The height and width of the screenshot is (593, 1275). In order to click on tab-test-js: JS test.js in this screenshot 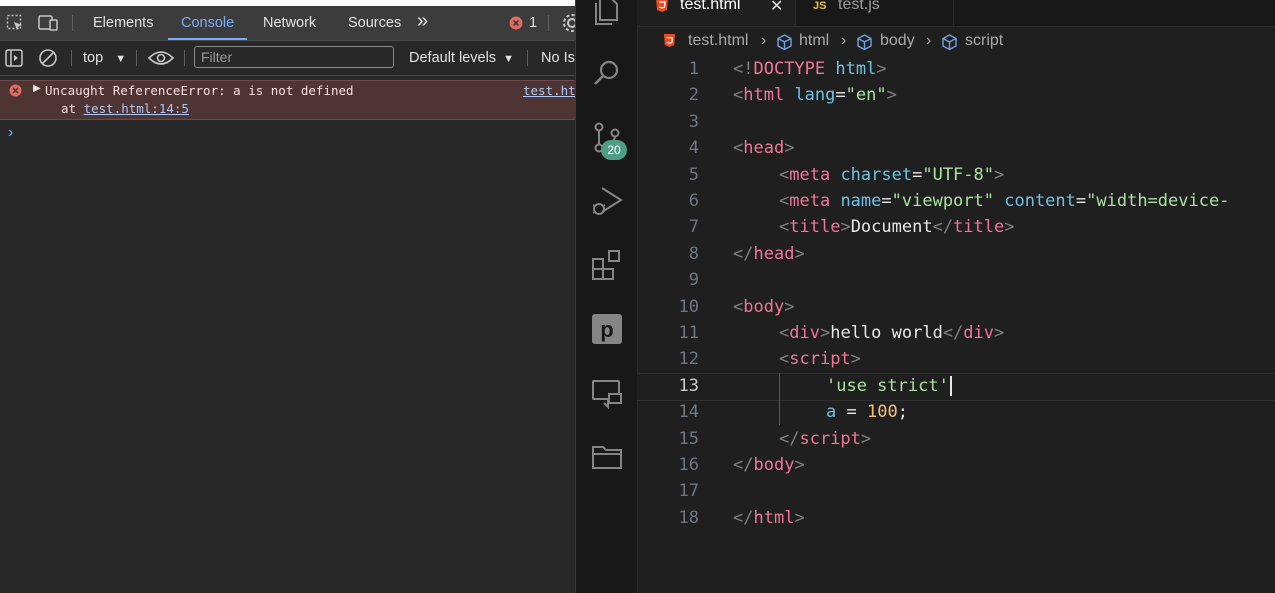, I will do `click(874, 13)`.